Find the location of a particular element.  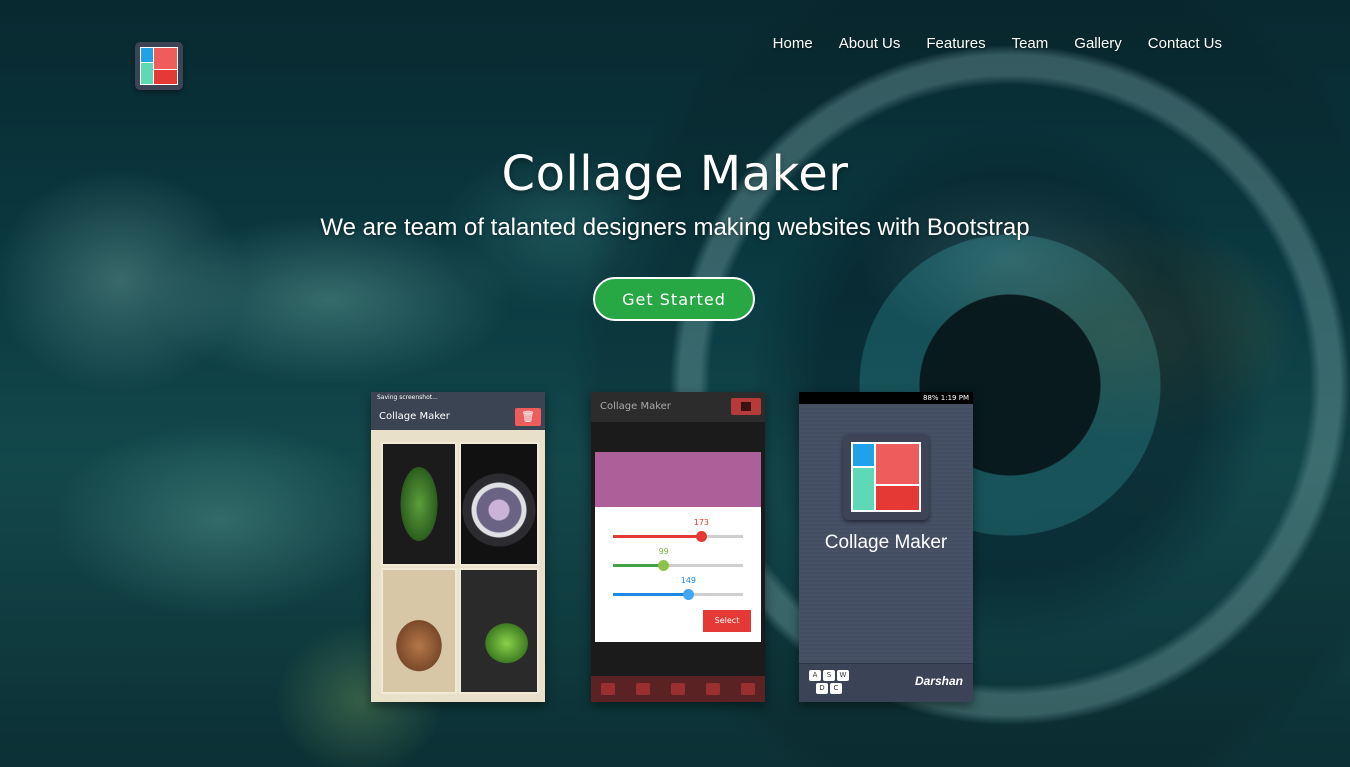

select-button: Select is located at coordinates (727, 621).